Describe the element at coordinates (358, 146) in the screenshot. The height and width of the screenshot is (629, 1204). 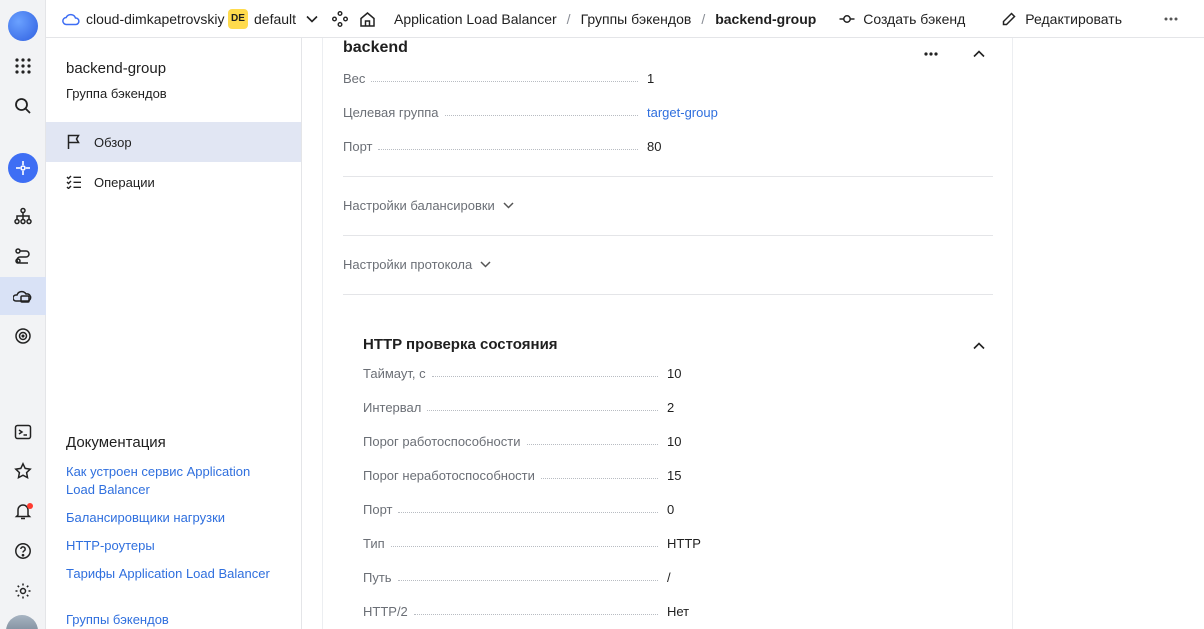
I see `field-label: Порт` at that location.